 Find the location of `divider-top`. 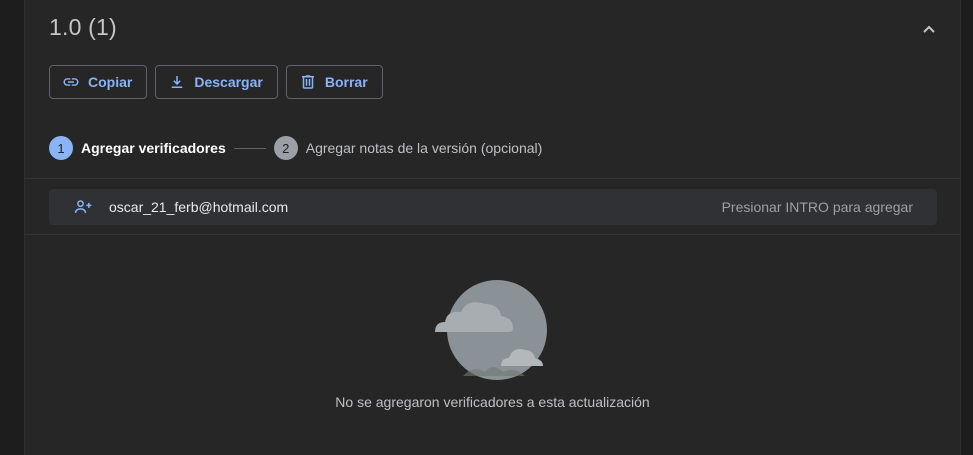

divider-top is located at coordinates (492, 178).